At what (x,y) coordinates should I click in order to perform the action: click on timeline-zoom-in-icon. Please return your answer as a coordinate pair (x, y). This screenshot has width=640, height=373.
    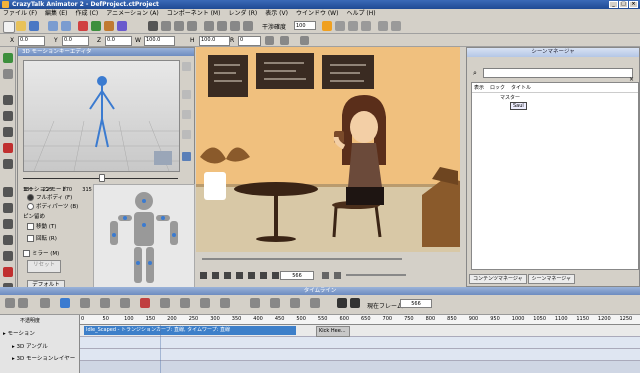
    Looking at the image, I should click on (105, 303).